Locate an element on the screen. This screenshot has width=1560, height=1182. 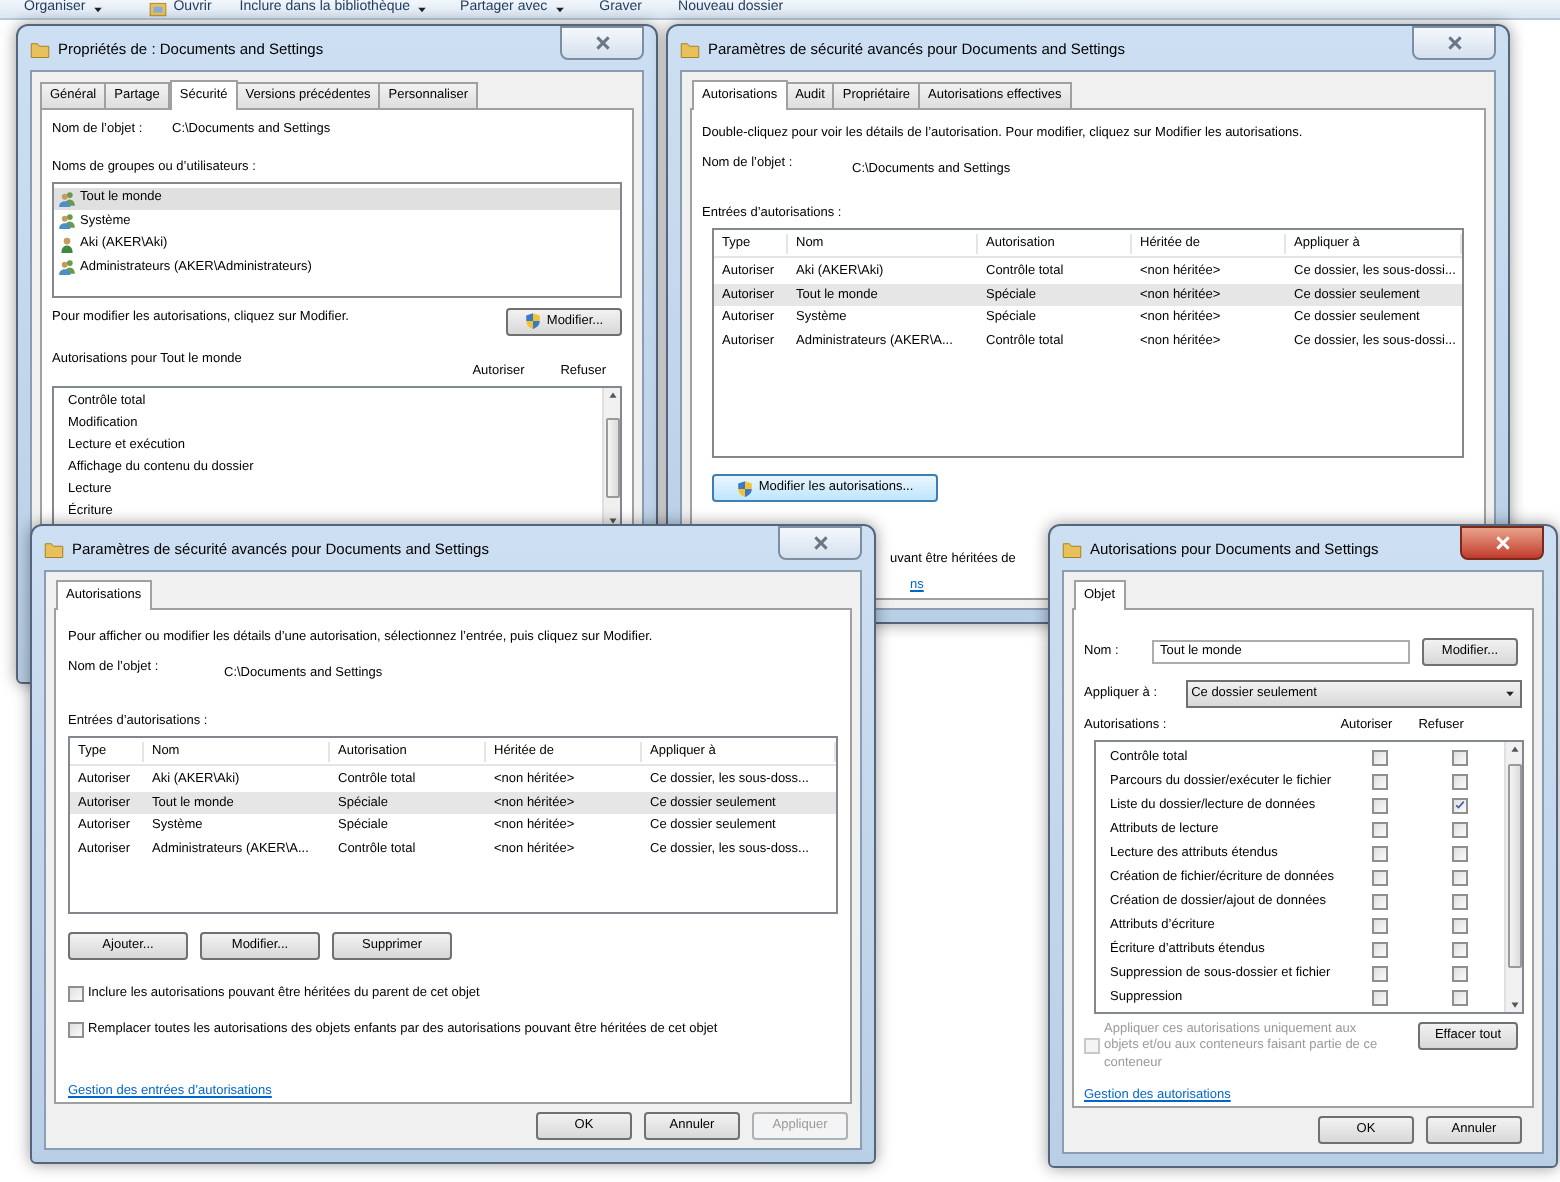
user-icon is located at coordinates (67, 244).